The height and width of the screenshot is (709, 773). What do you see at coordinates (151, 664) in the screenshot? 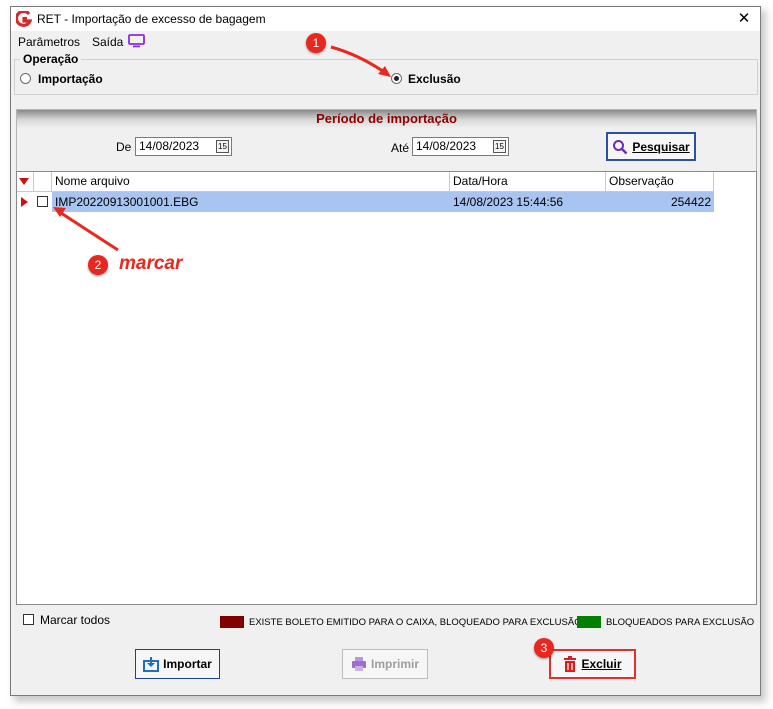
I see `import-icon` at bounding box center [151, 664].